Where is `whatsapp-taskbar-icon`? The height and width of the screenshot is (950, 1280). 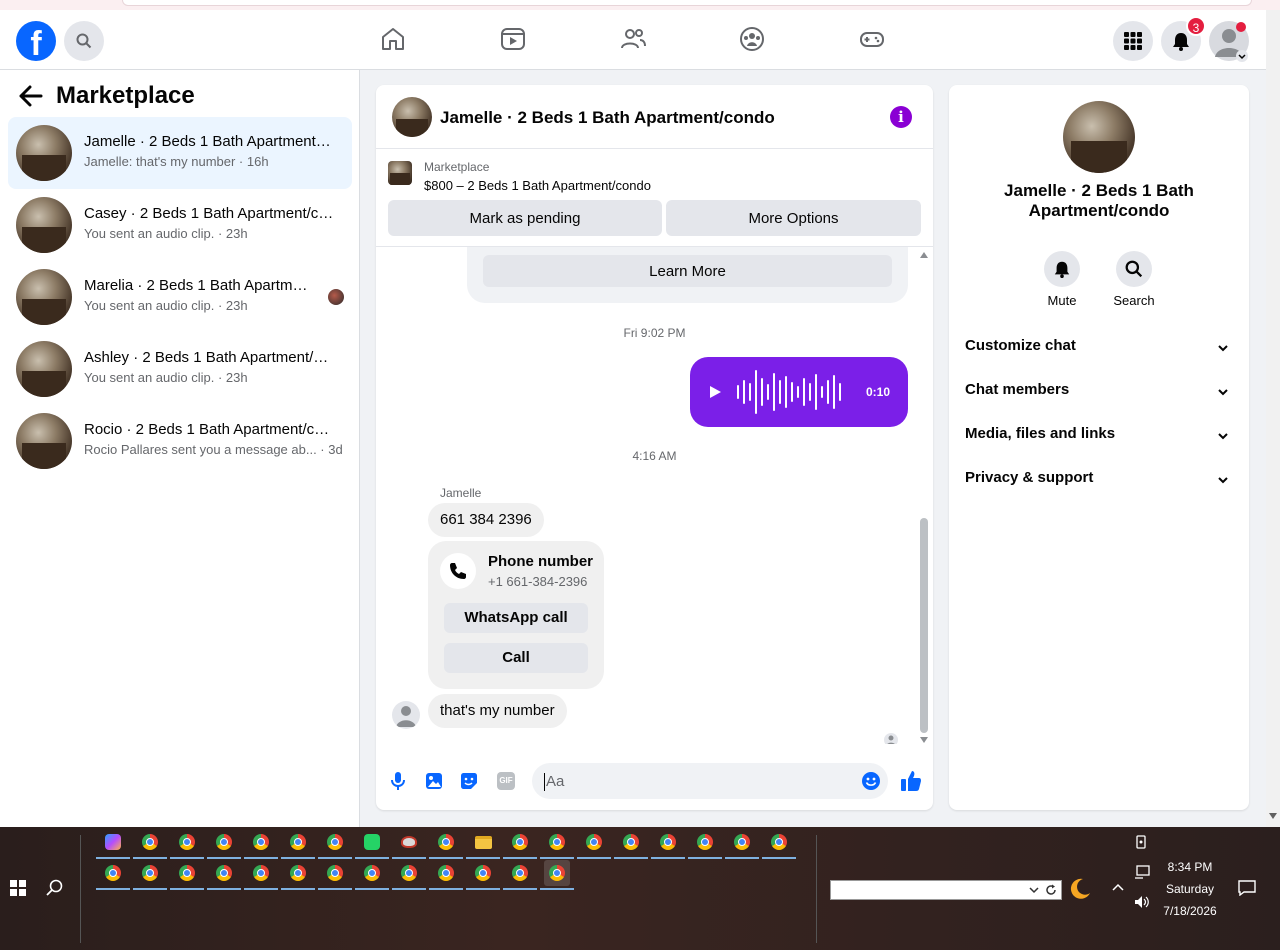
whatsapp-taskbar-icon is located at coordinates (372, 844).